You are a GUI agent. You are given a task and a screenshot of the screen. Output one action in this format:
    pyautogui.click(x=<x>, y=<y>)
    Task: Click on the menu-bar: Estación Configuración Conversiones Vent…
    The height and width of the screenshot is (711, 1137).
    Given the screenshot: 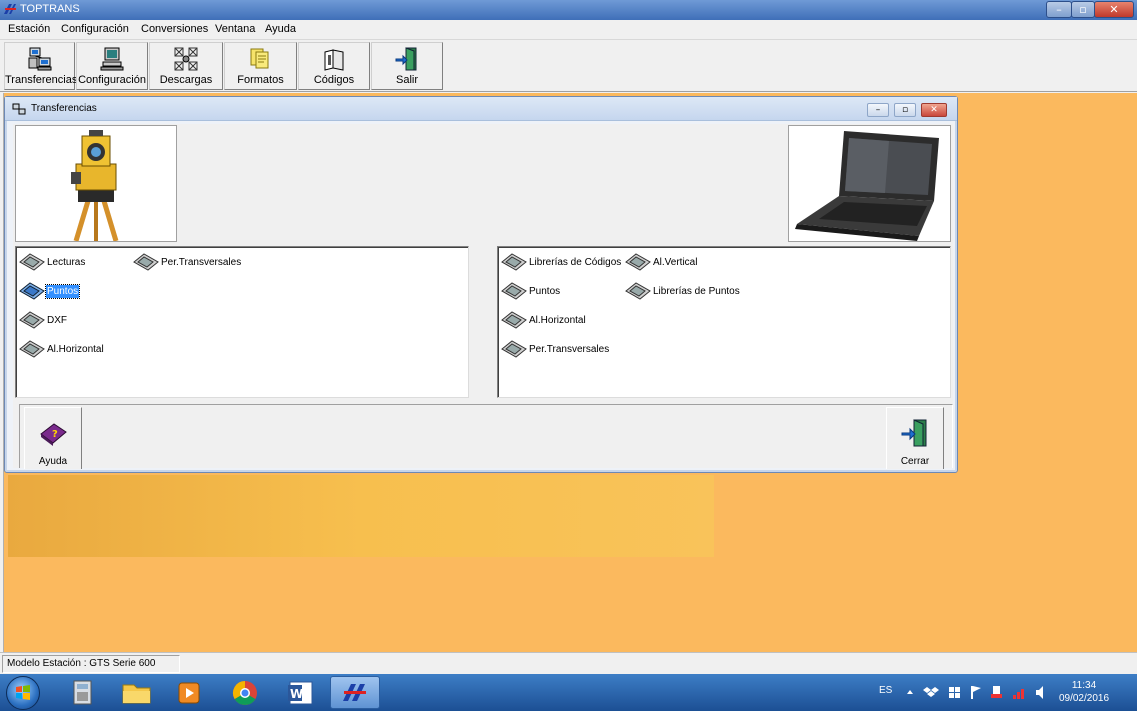 What is the action you would take?
    pyautogui.click(x=568, y=30)
    